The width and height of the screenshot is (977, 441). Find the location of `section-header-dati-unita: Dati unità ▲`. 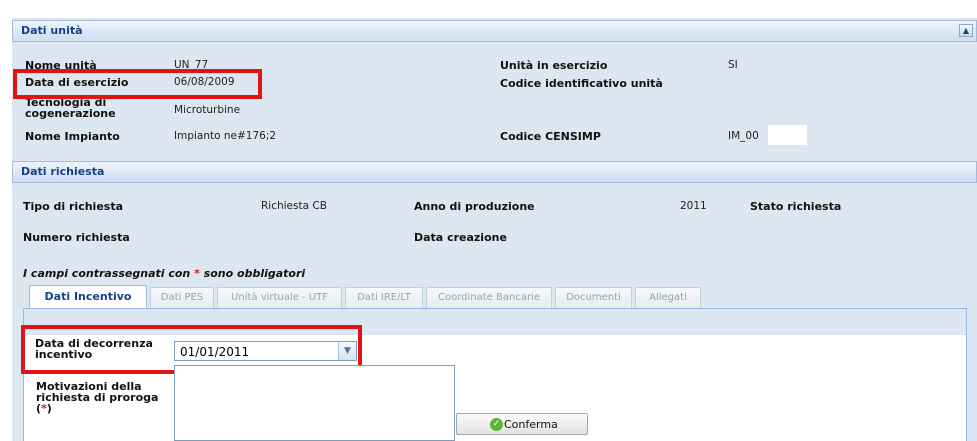

section-header-dati-unita: Dati unità ▲ is located at coordinates (494, 31).